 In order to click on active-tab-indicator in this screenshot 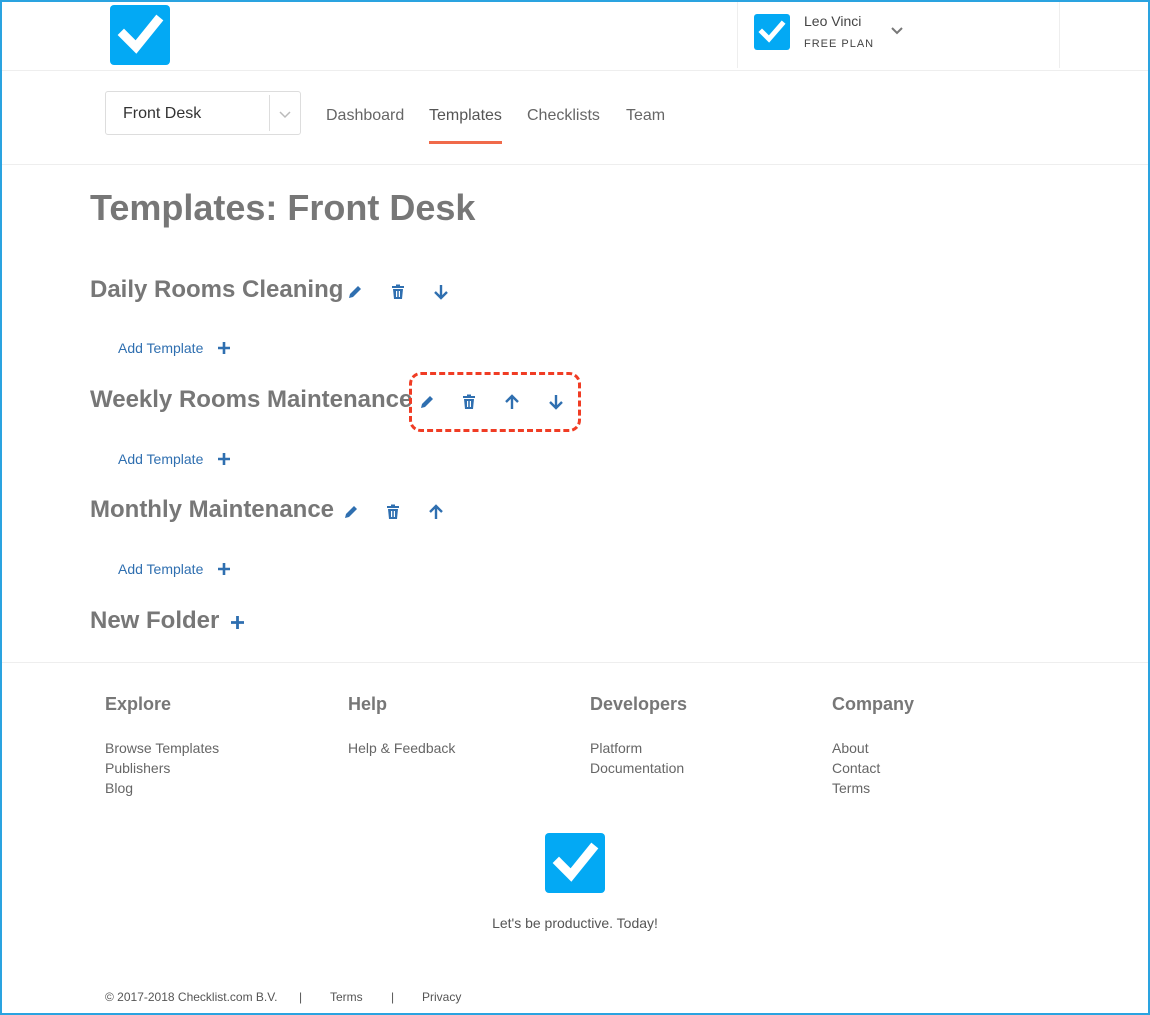, I will do `click(465, 142)`.